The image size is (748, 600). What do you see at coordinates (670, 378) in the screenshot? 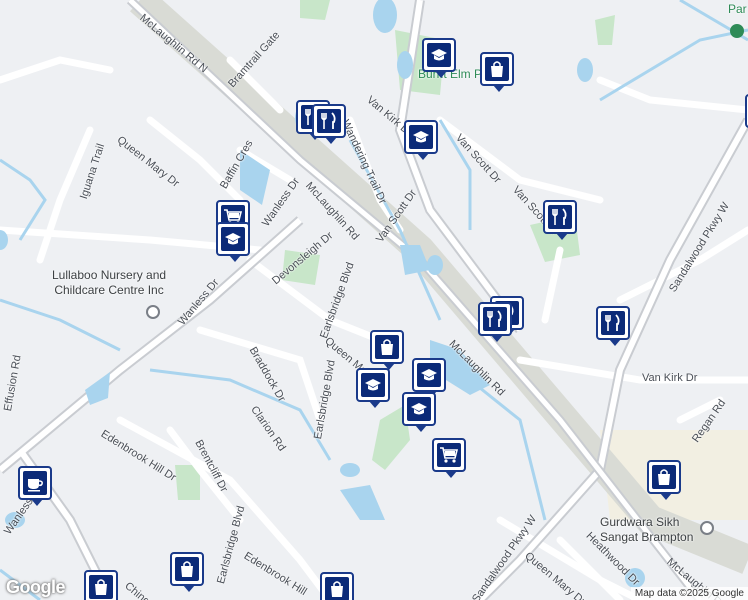
I see `street-label: Van Kirk Dr` at bounding box center [670, 378].